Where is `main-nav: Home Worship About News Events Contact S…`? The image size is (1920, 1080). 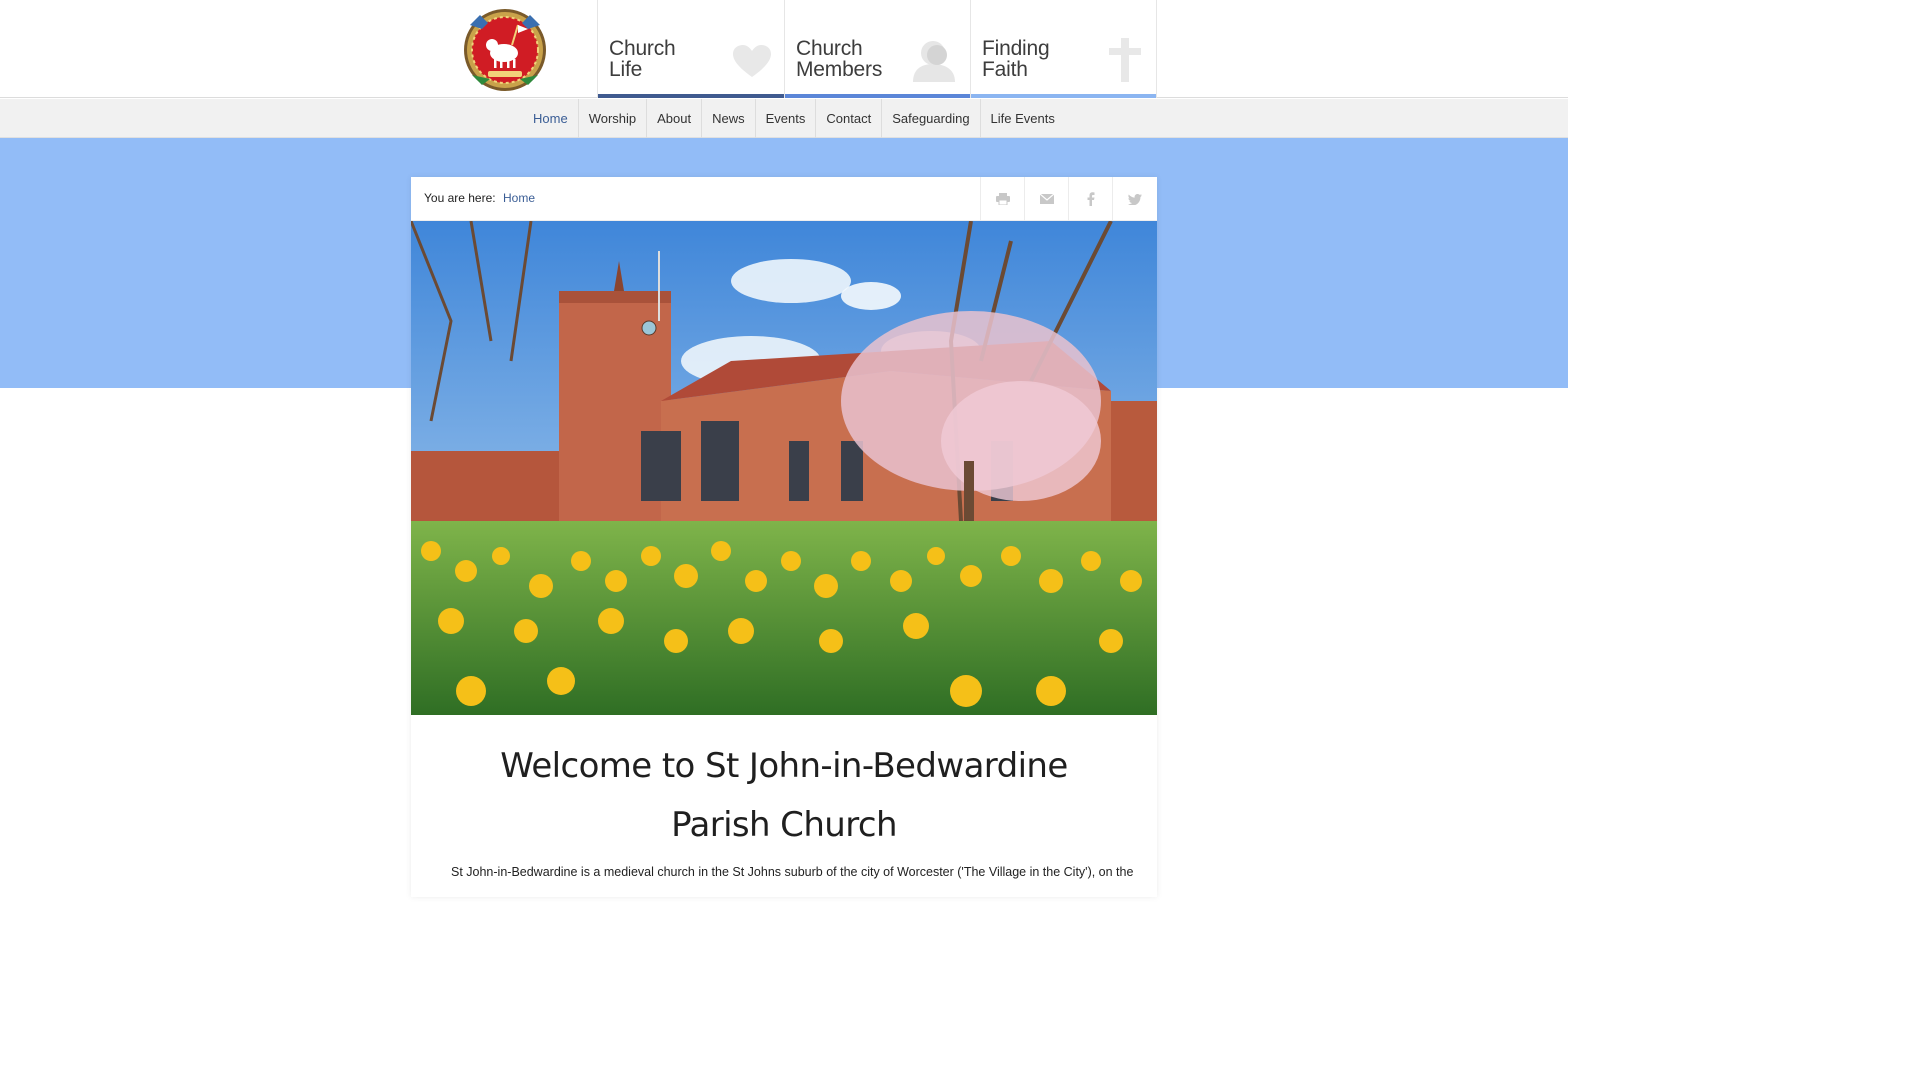 main-nav: Home Worship About News Events Contact S… is located at coordinates (784, 118).